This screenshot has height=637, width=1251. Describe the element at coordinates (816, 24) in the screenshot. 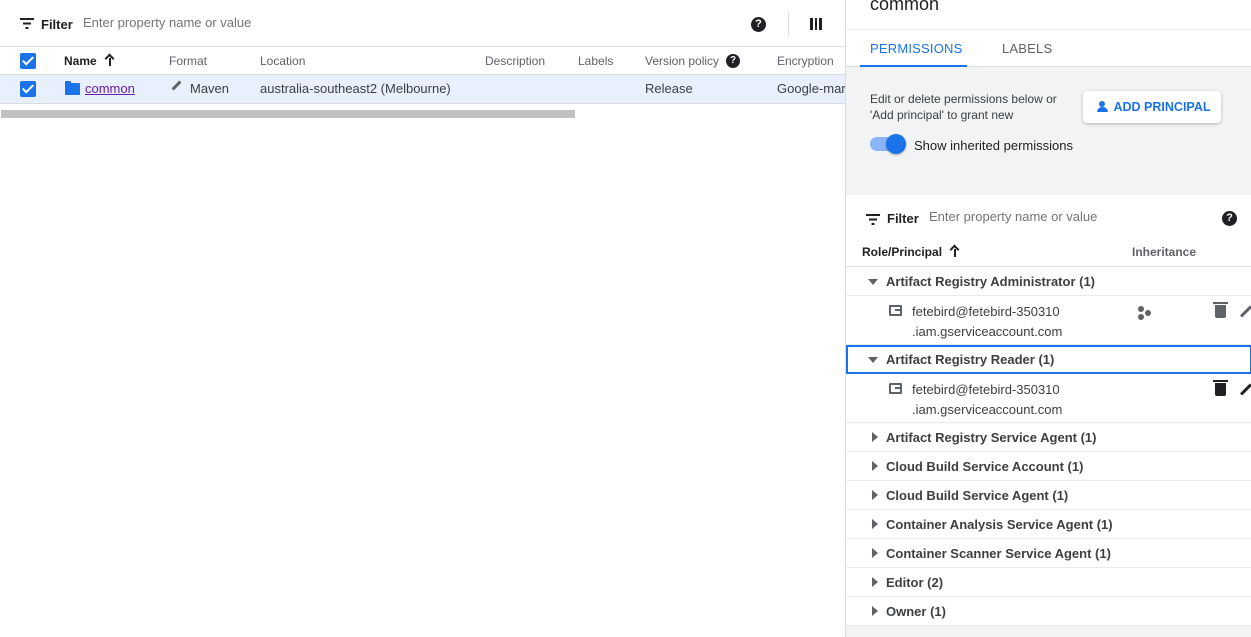

I see `column-display-options-icon` at that location.